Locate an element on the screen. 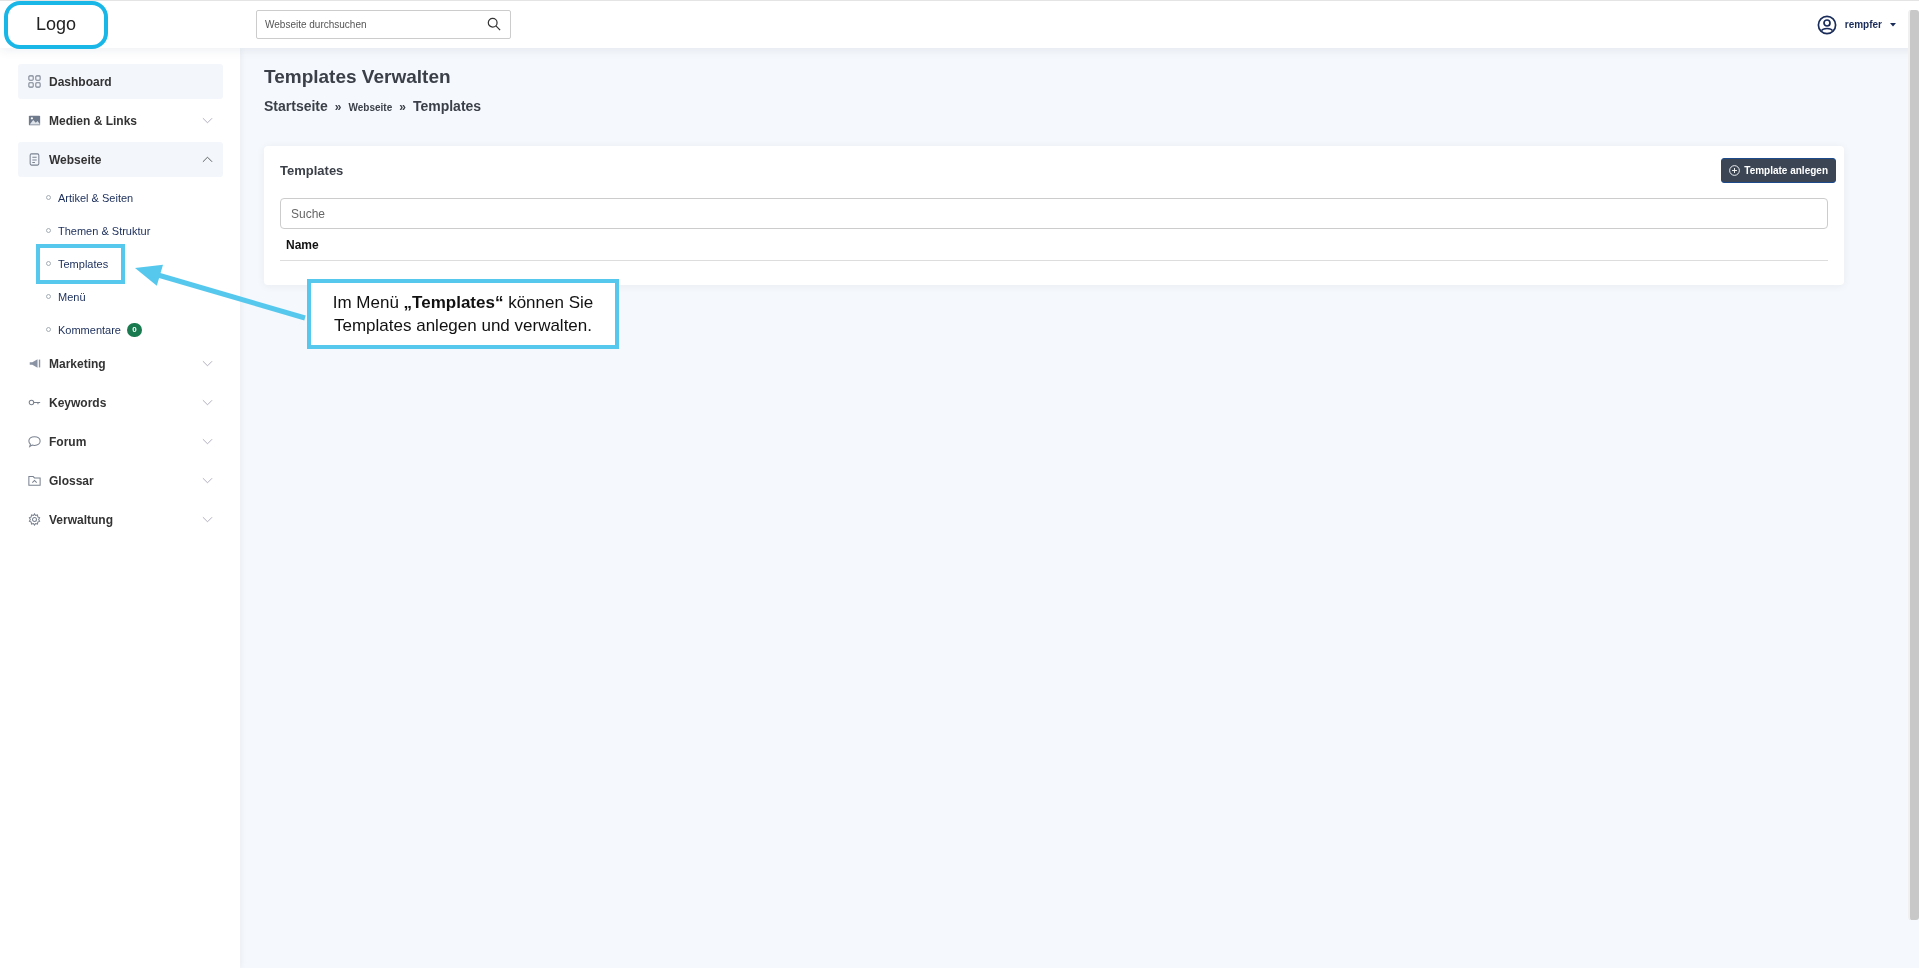 The height and width of the screenshot is (968, 1919). sidebar-item: Webseite is located at coordinates (120, 159).